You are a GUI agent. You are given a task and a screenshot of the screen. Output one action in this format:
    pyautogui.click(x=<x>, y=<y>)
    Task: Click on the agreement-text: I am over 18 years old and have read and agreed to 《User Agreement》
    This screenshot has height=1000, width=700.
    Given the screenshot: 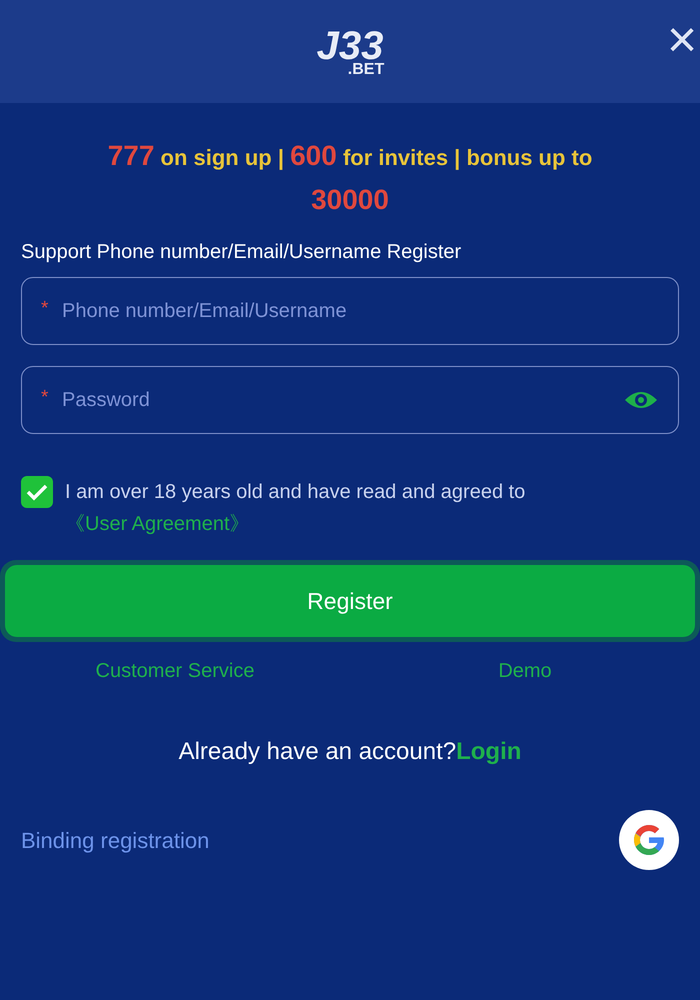 What is the action you would take?
    pyautogui.click(x=295, y=508)
    